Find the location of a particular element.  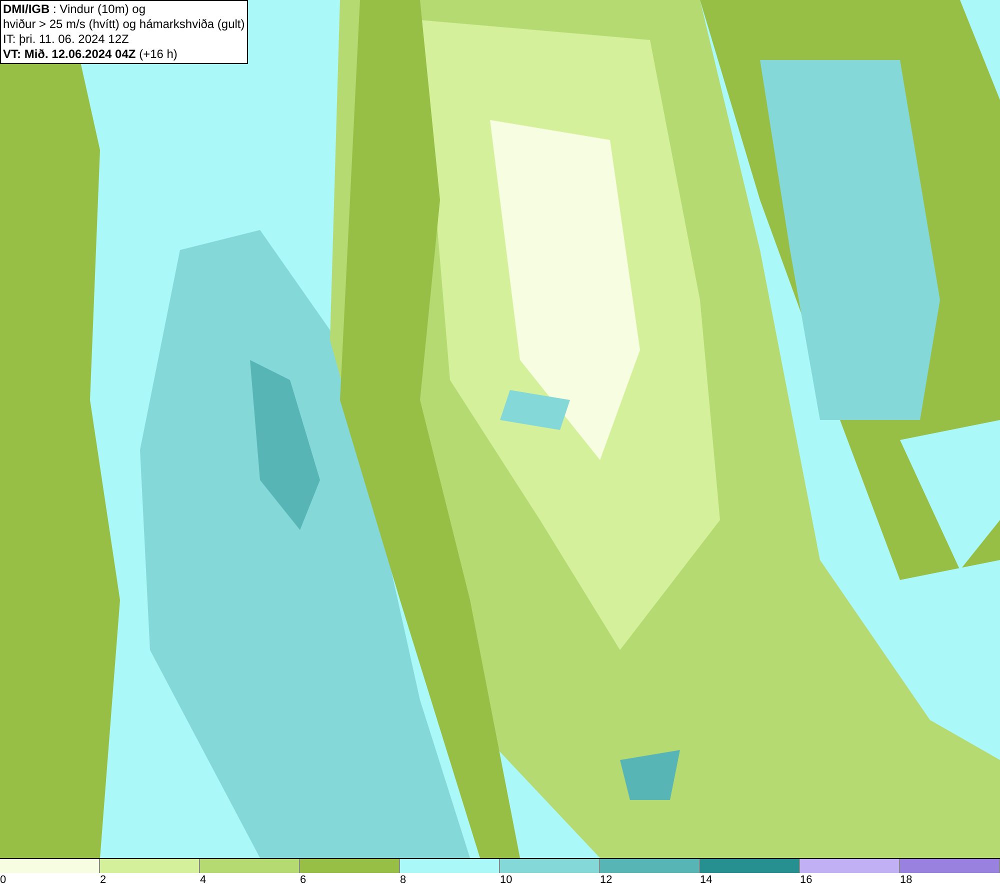

info-text: IT: þri. 11. 06. 2024 12Z is located at coordinates (66, 39).